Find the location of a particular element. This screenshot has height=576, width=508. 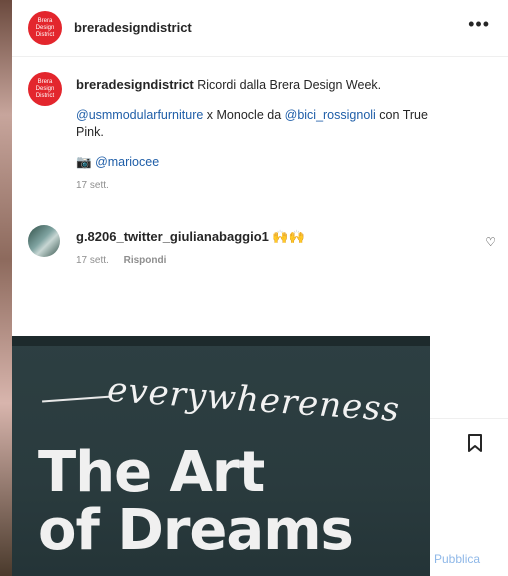

caption-mid-text: x Monocle da is located at coordinates (244, 115).